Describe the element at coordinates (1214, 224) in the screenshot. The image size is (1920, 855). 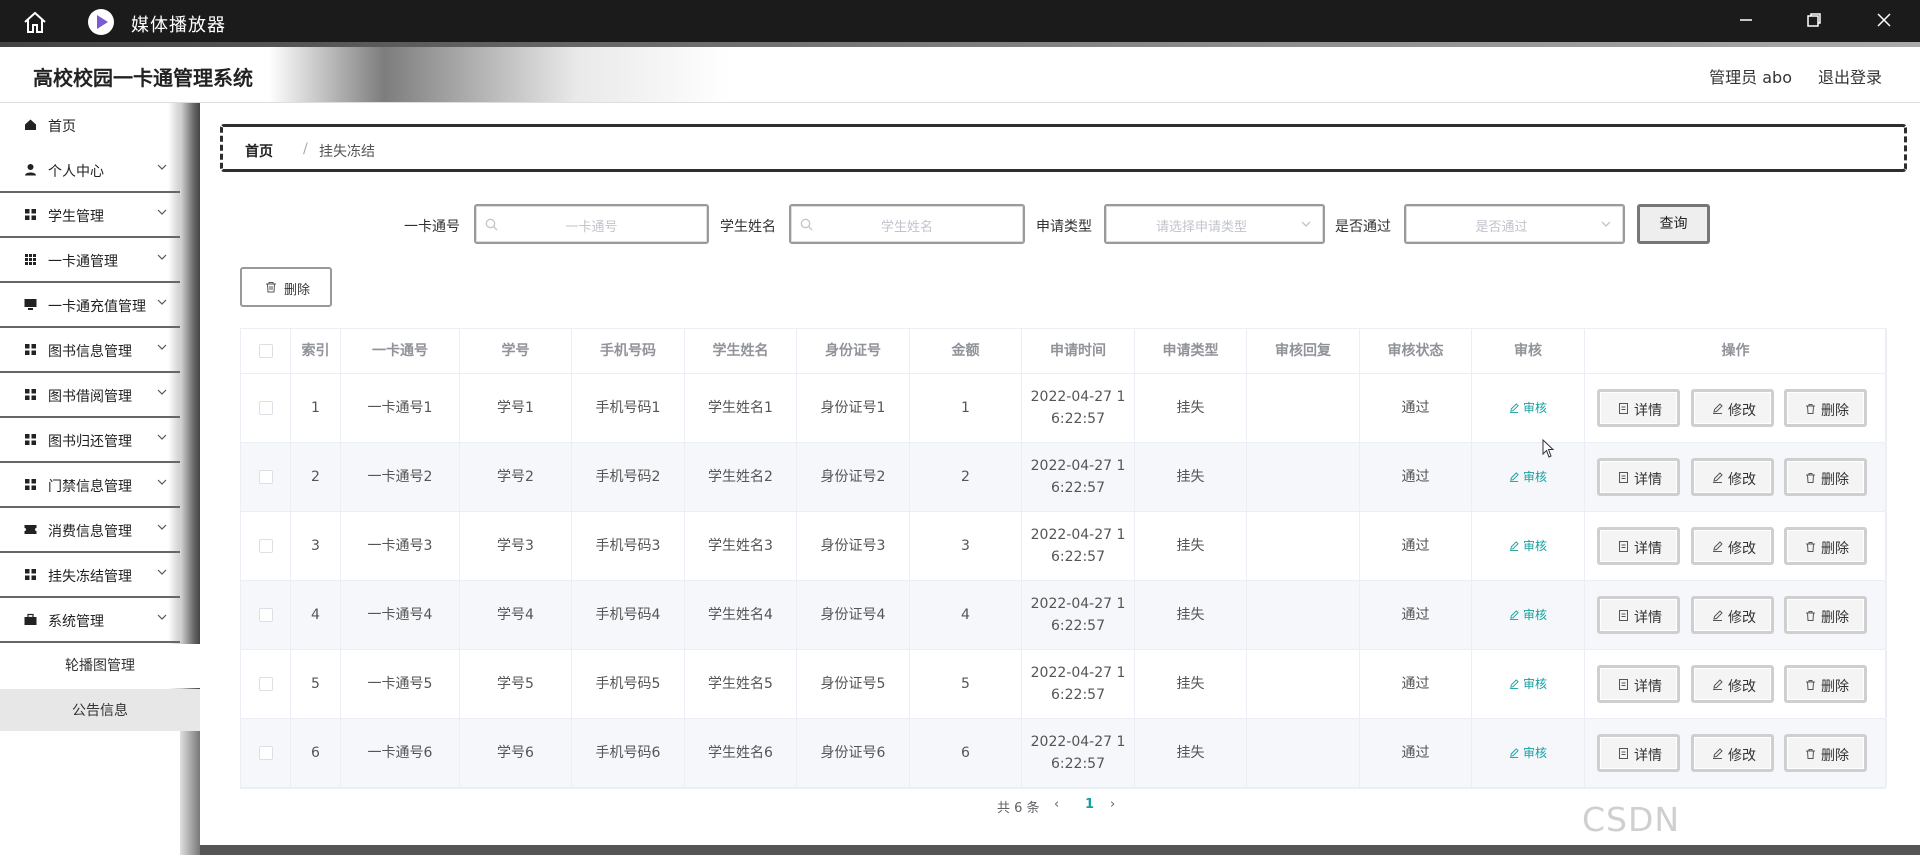
I see `type-select: 请选择申请类型` at that location.